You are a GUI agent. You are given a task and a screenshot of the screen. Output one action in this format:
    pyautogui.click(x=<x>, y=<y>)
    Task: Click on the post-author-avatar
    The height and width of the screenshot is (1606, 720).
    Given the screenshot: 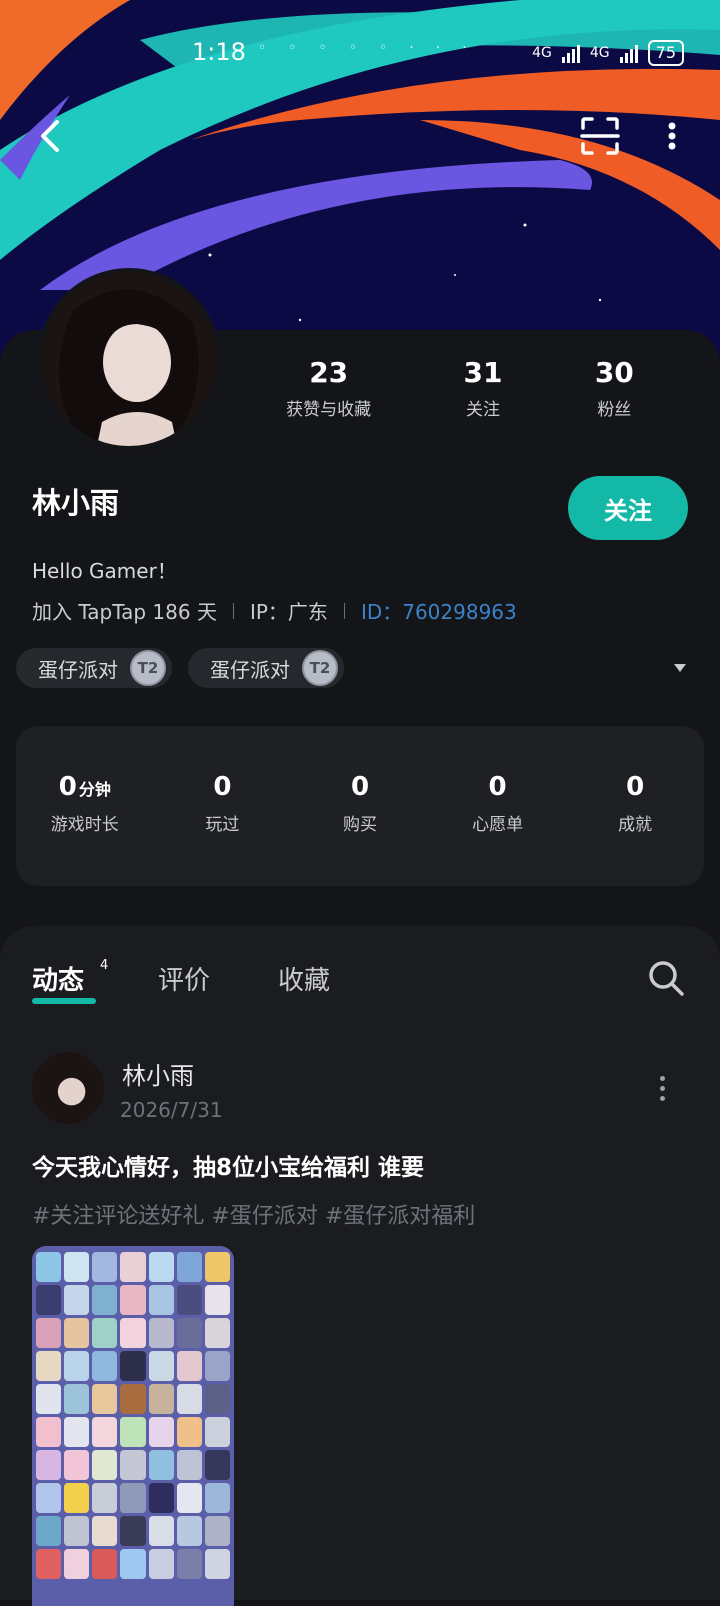 What is the action you would take?
    pyautogui.click(x=68, y=1088)
    